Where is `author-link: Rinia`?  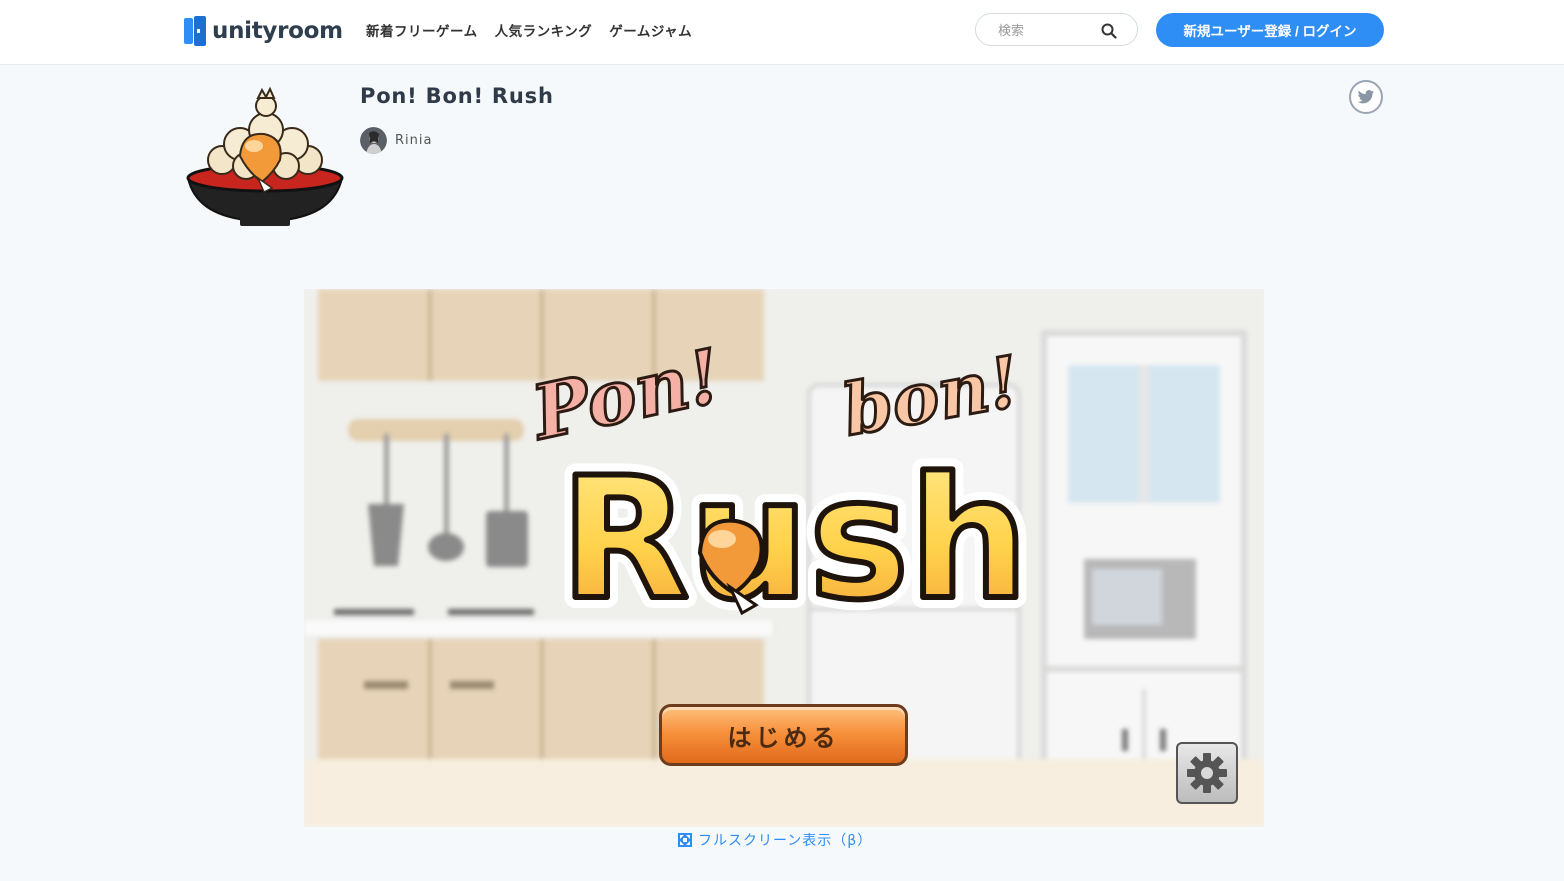
author-link: Rinia is located at coordinates (396, 140).